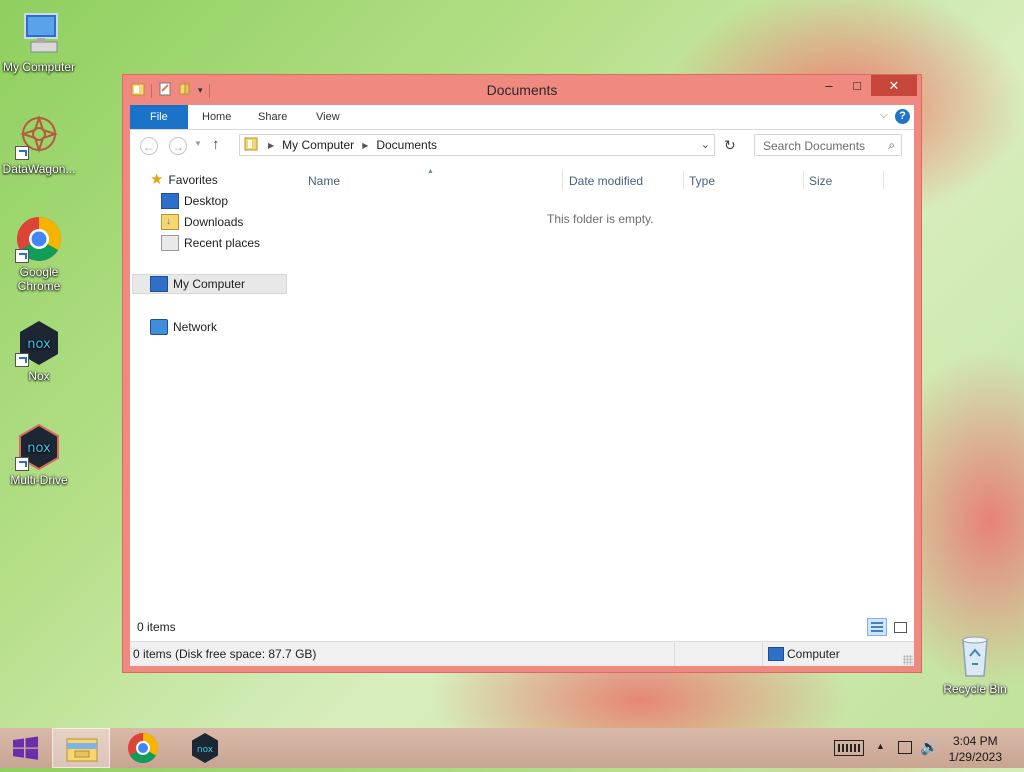 The height and width of the screenshot is (772, 1024). Describe the element at coordinates (606, 181) in the screenshot. I see `column-header-date-modified: Date modified` at that location.